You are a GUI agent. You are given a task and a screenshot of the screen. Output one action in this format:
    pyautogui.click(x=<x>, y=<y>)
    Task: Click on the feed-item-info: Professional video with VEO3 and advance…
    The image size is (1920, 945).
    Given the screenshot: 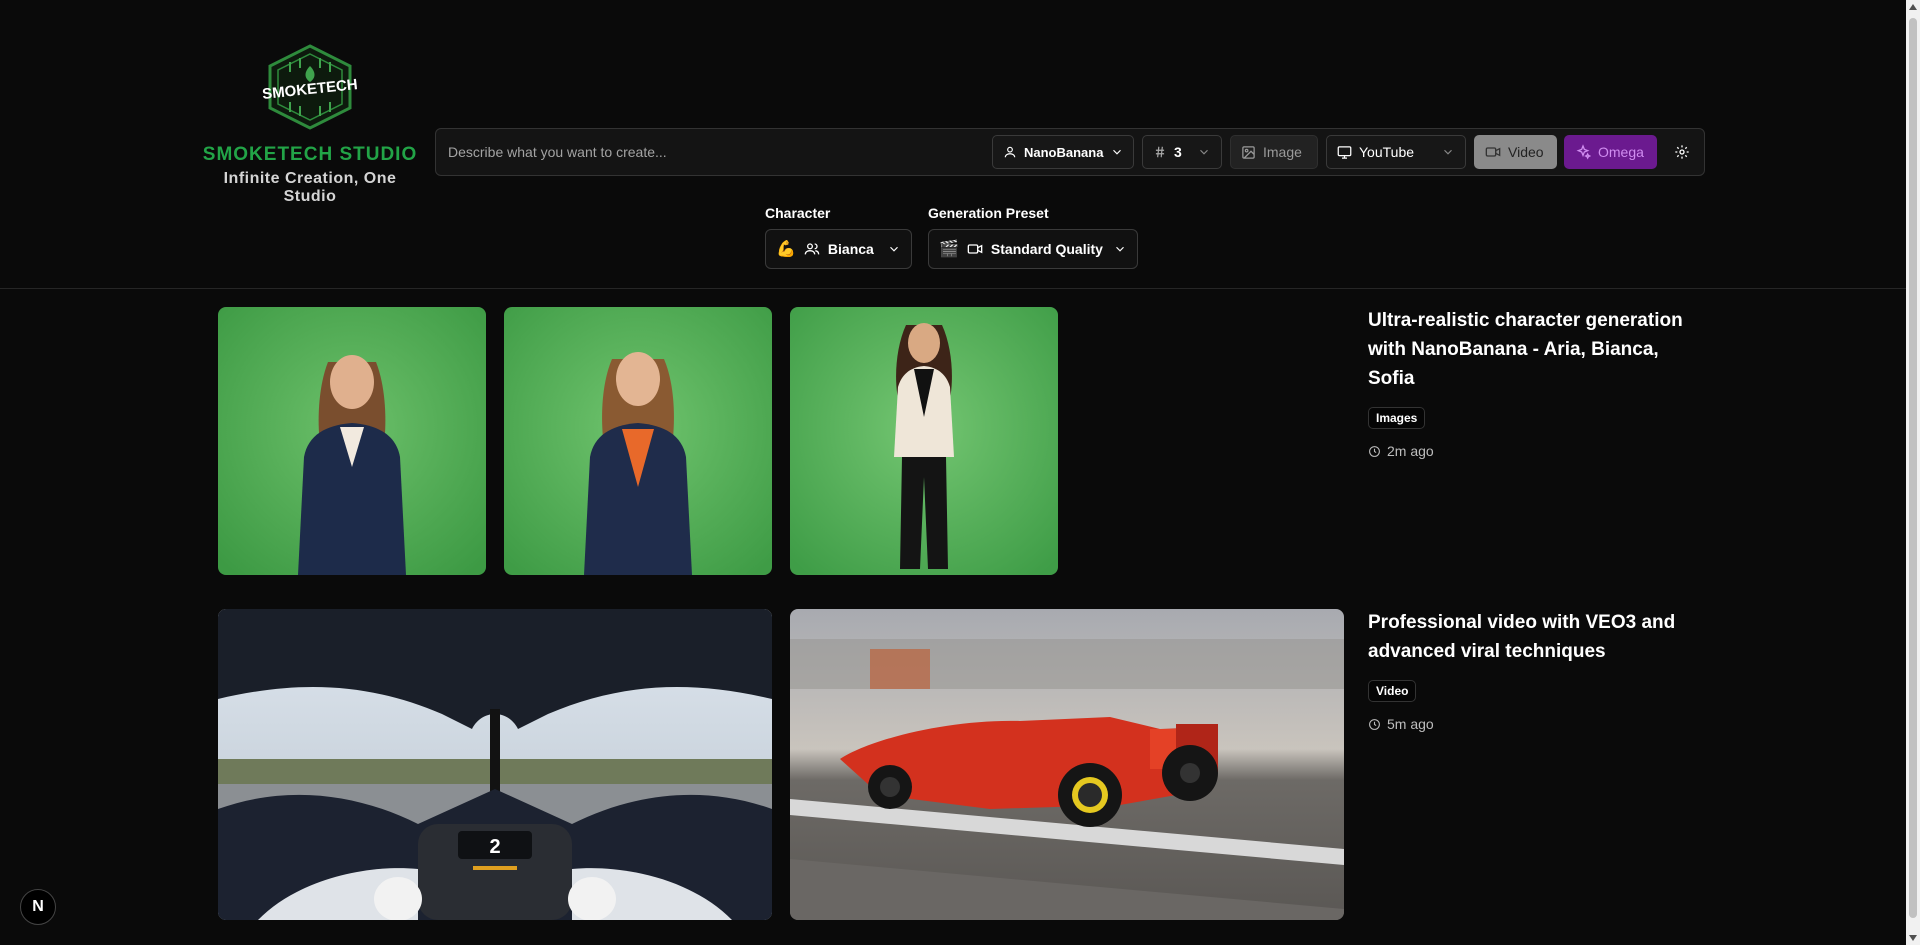 What is the action you would take?
    pyautogui.click(x=1533, y=670)
    